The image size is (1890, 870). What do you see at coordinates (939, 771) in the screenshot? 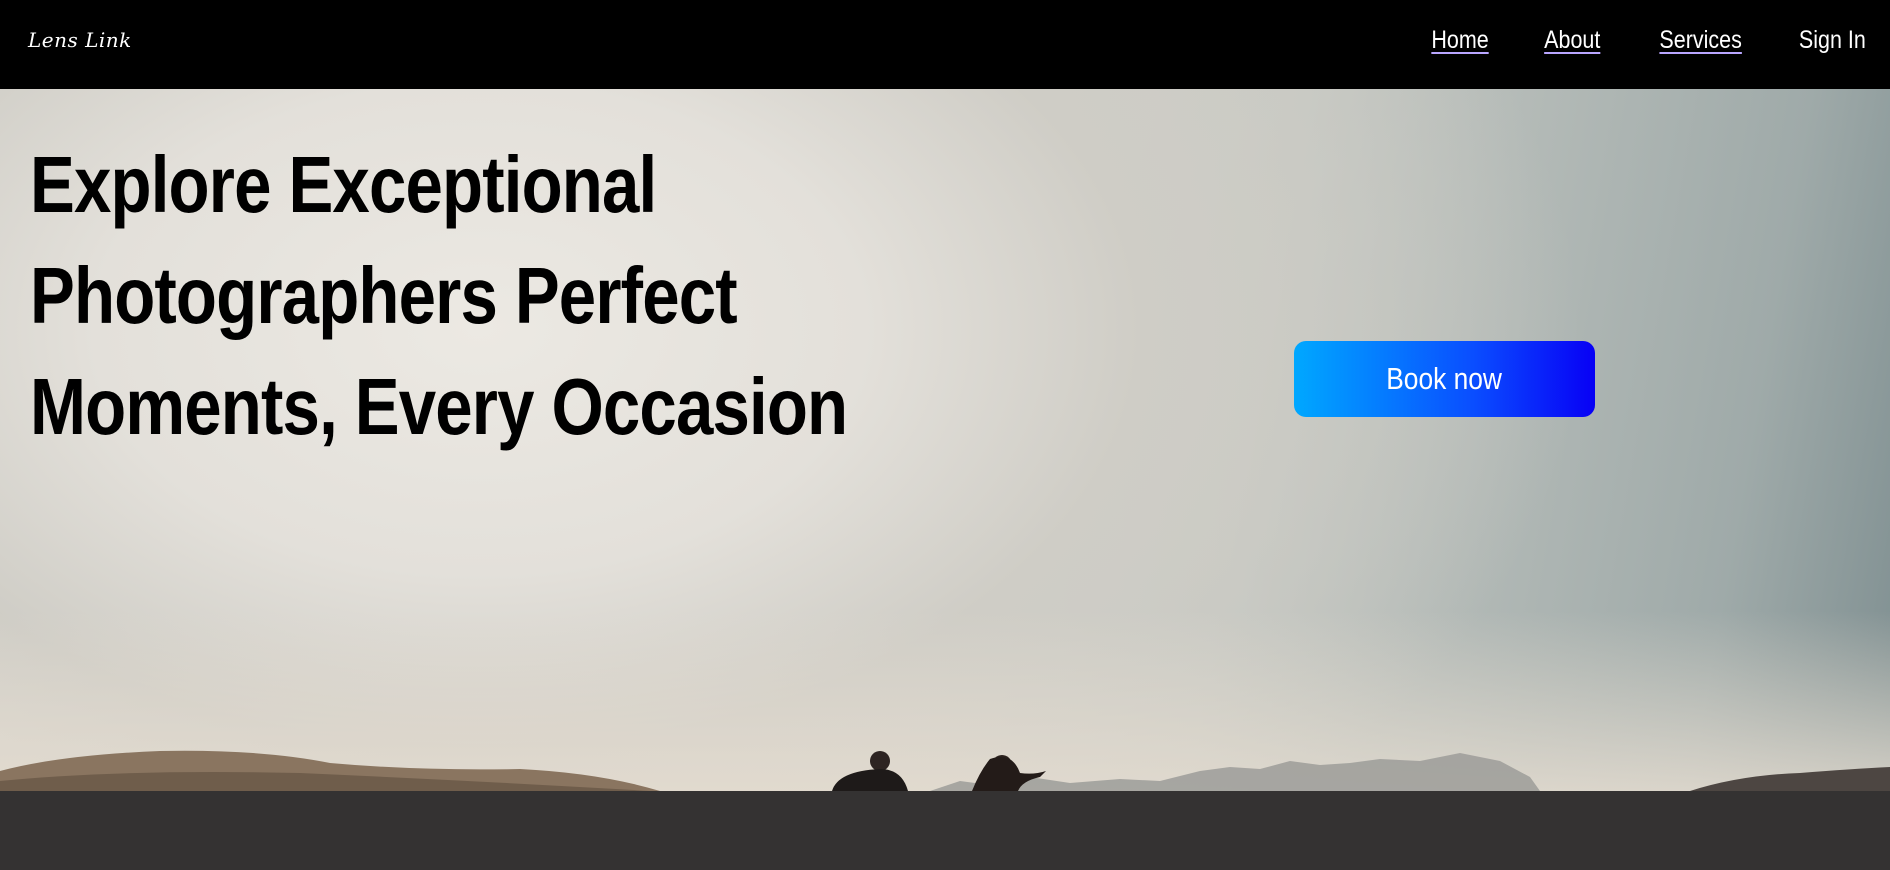
I see `couple-silhouette` at bounding box center [939, 771].